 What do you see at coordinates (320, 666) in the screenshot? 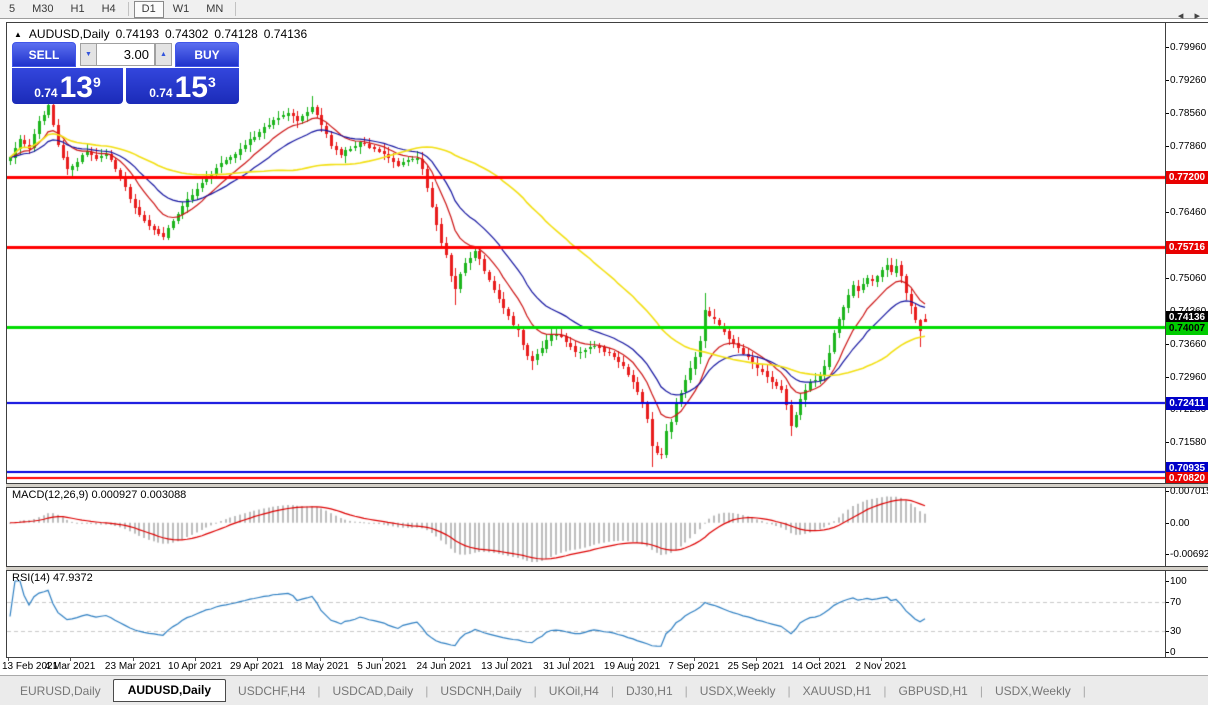
I see `date-label: 18 May 2021` at bounding box center [320, 666].